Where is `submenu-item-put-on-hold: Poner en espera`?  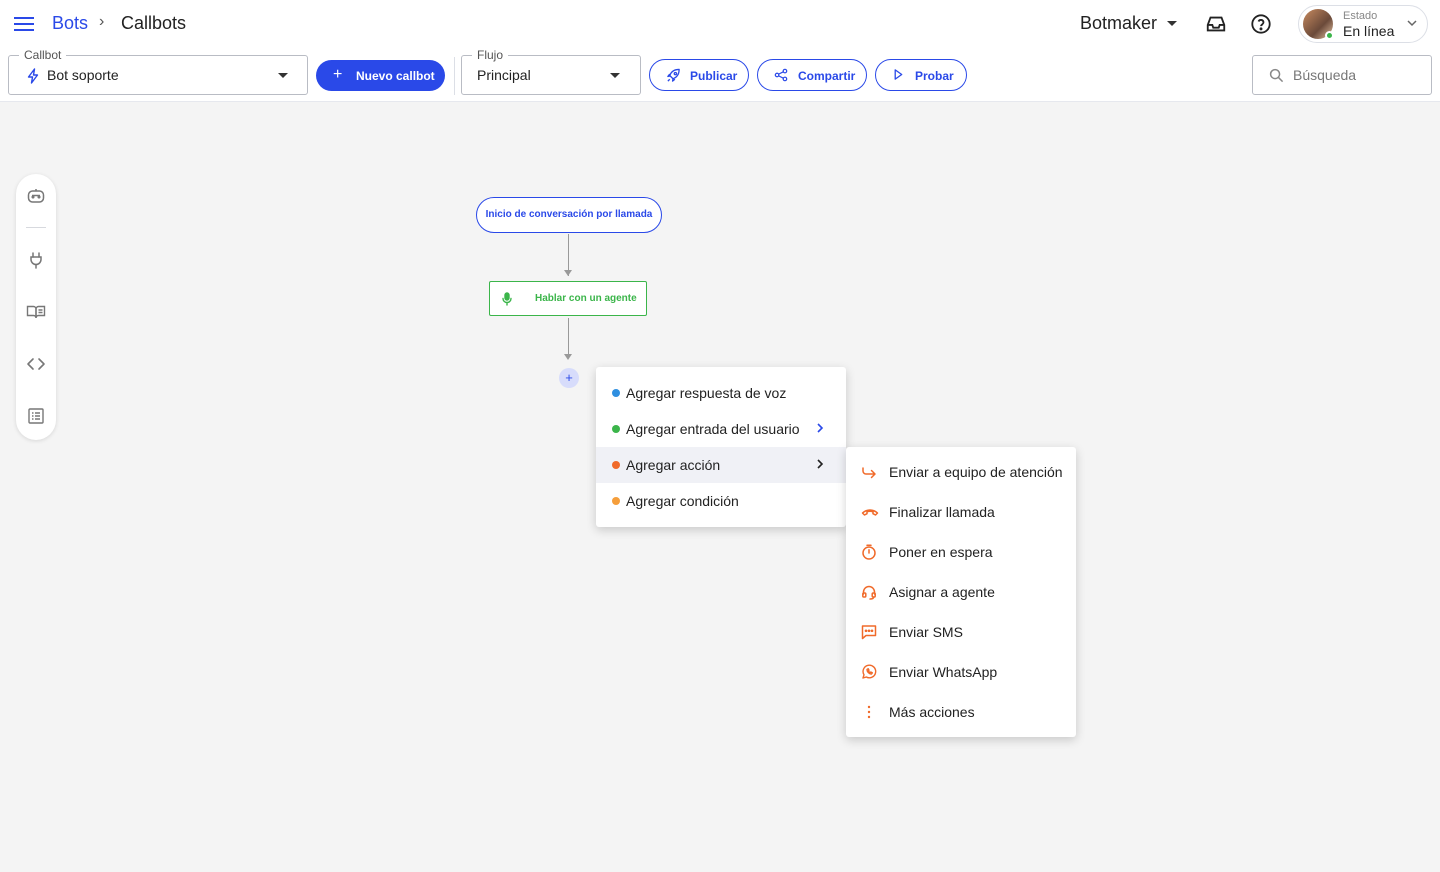
submenu-item-put-on-hold: Poner en espera is located at coordinates (961, 552).